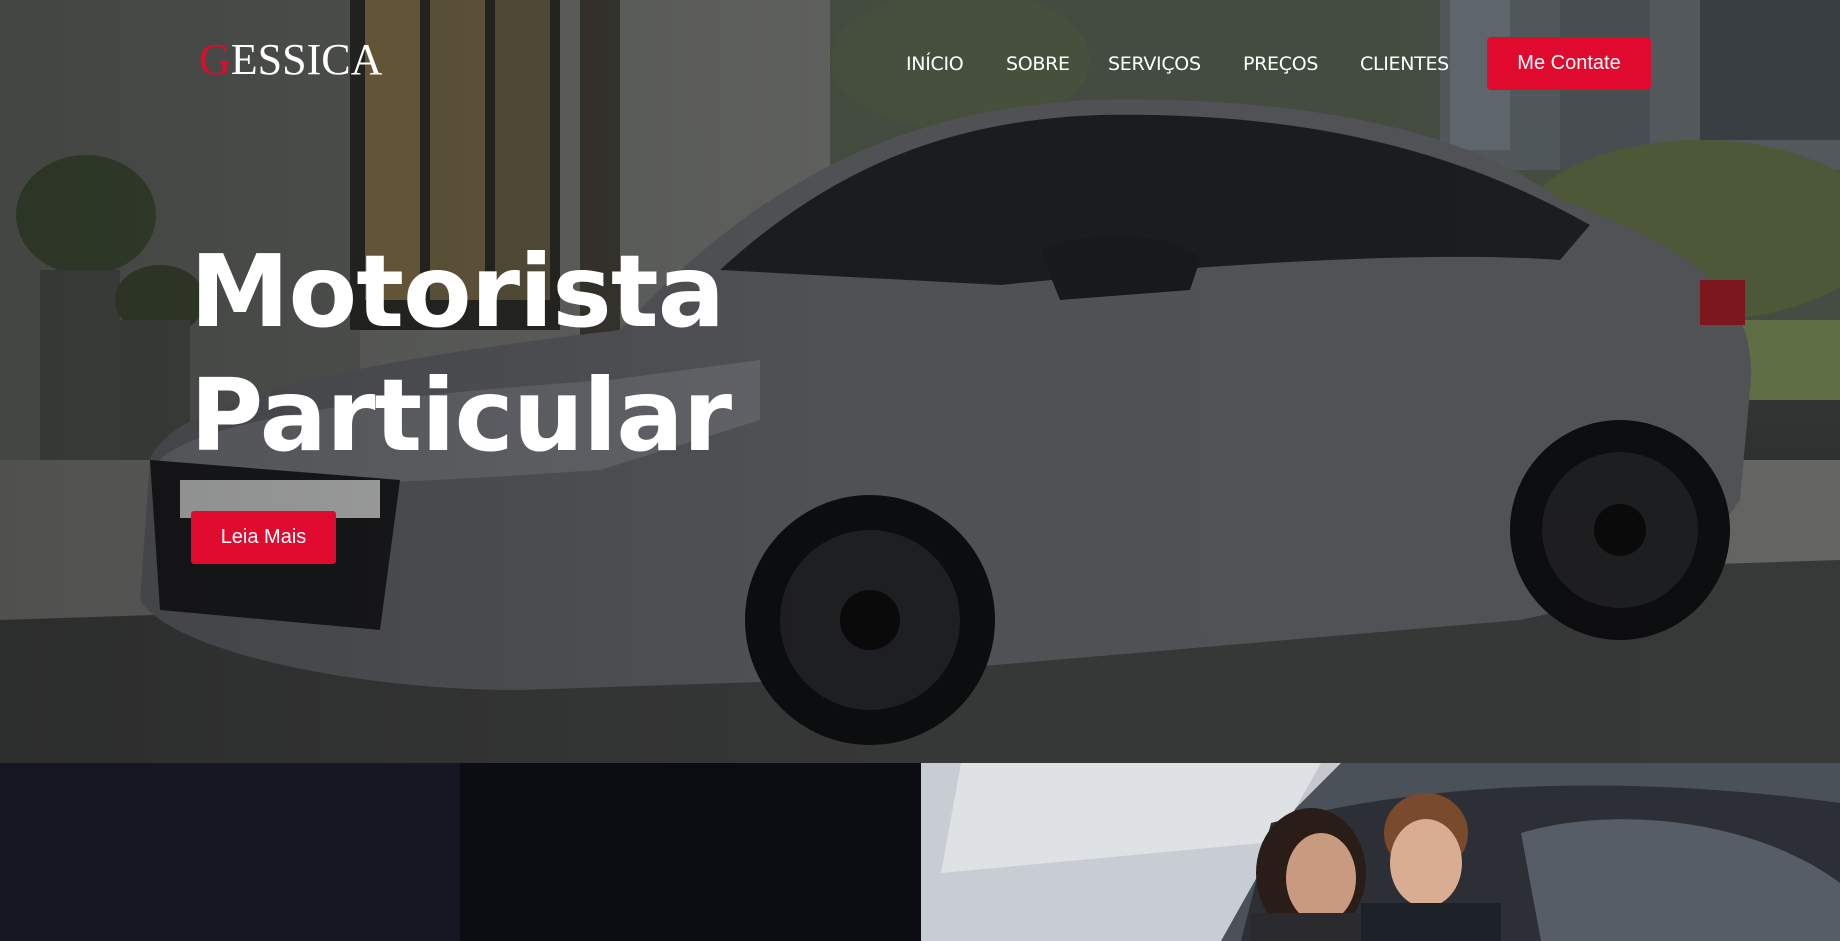 The image size is (1840, 941). Describe the element at coordinates (457, 291) in the screenshot. I see `hero-title-line-1: Motorista` at that location.